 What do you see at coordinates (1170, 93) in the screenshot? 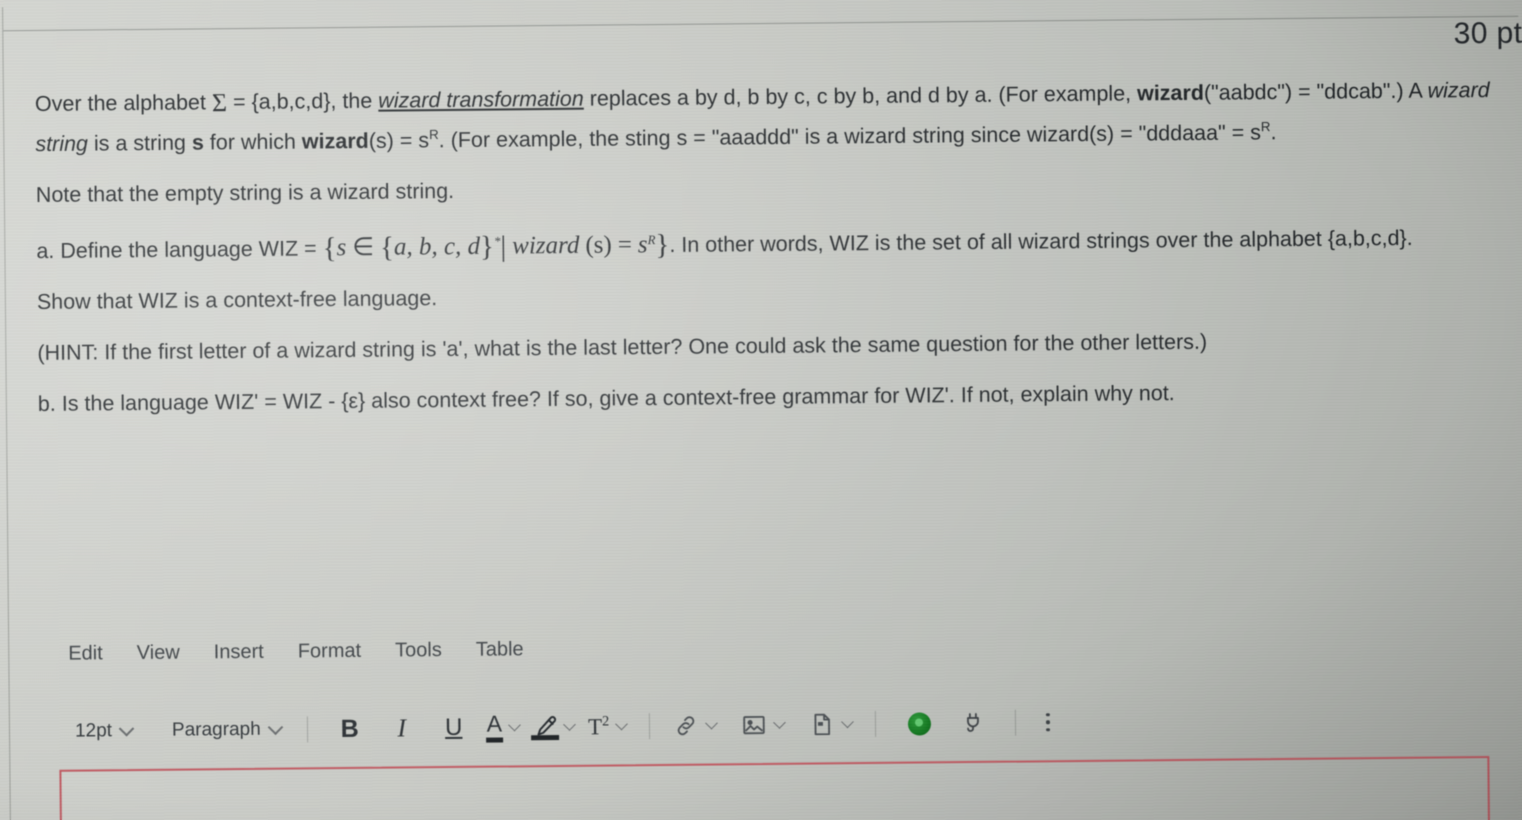
I see `wizard-bold-1: wizard` at bounding box center [1170, 93].